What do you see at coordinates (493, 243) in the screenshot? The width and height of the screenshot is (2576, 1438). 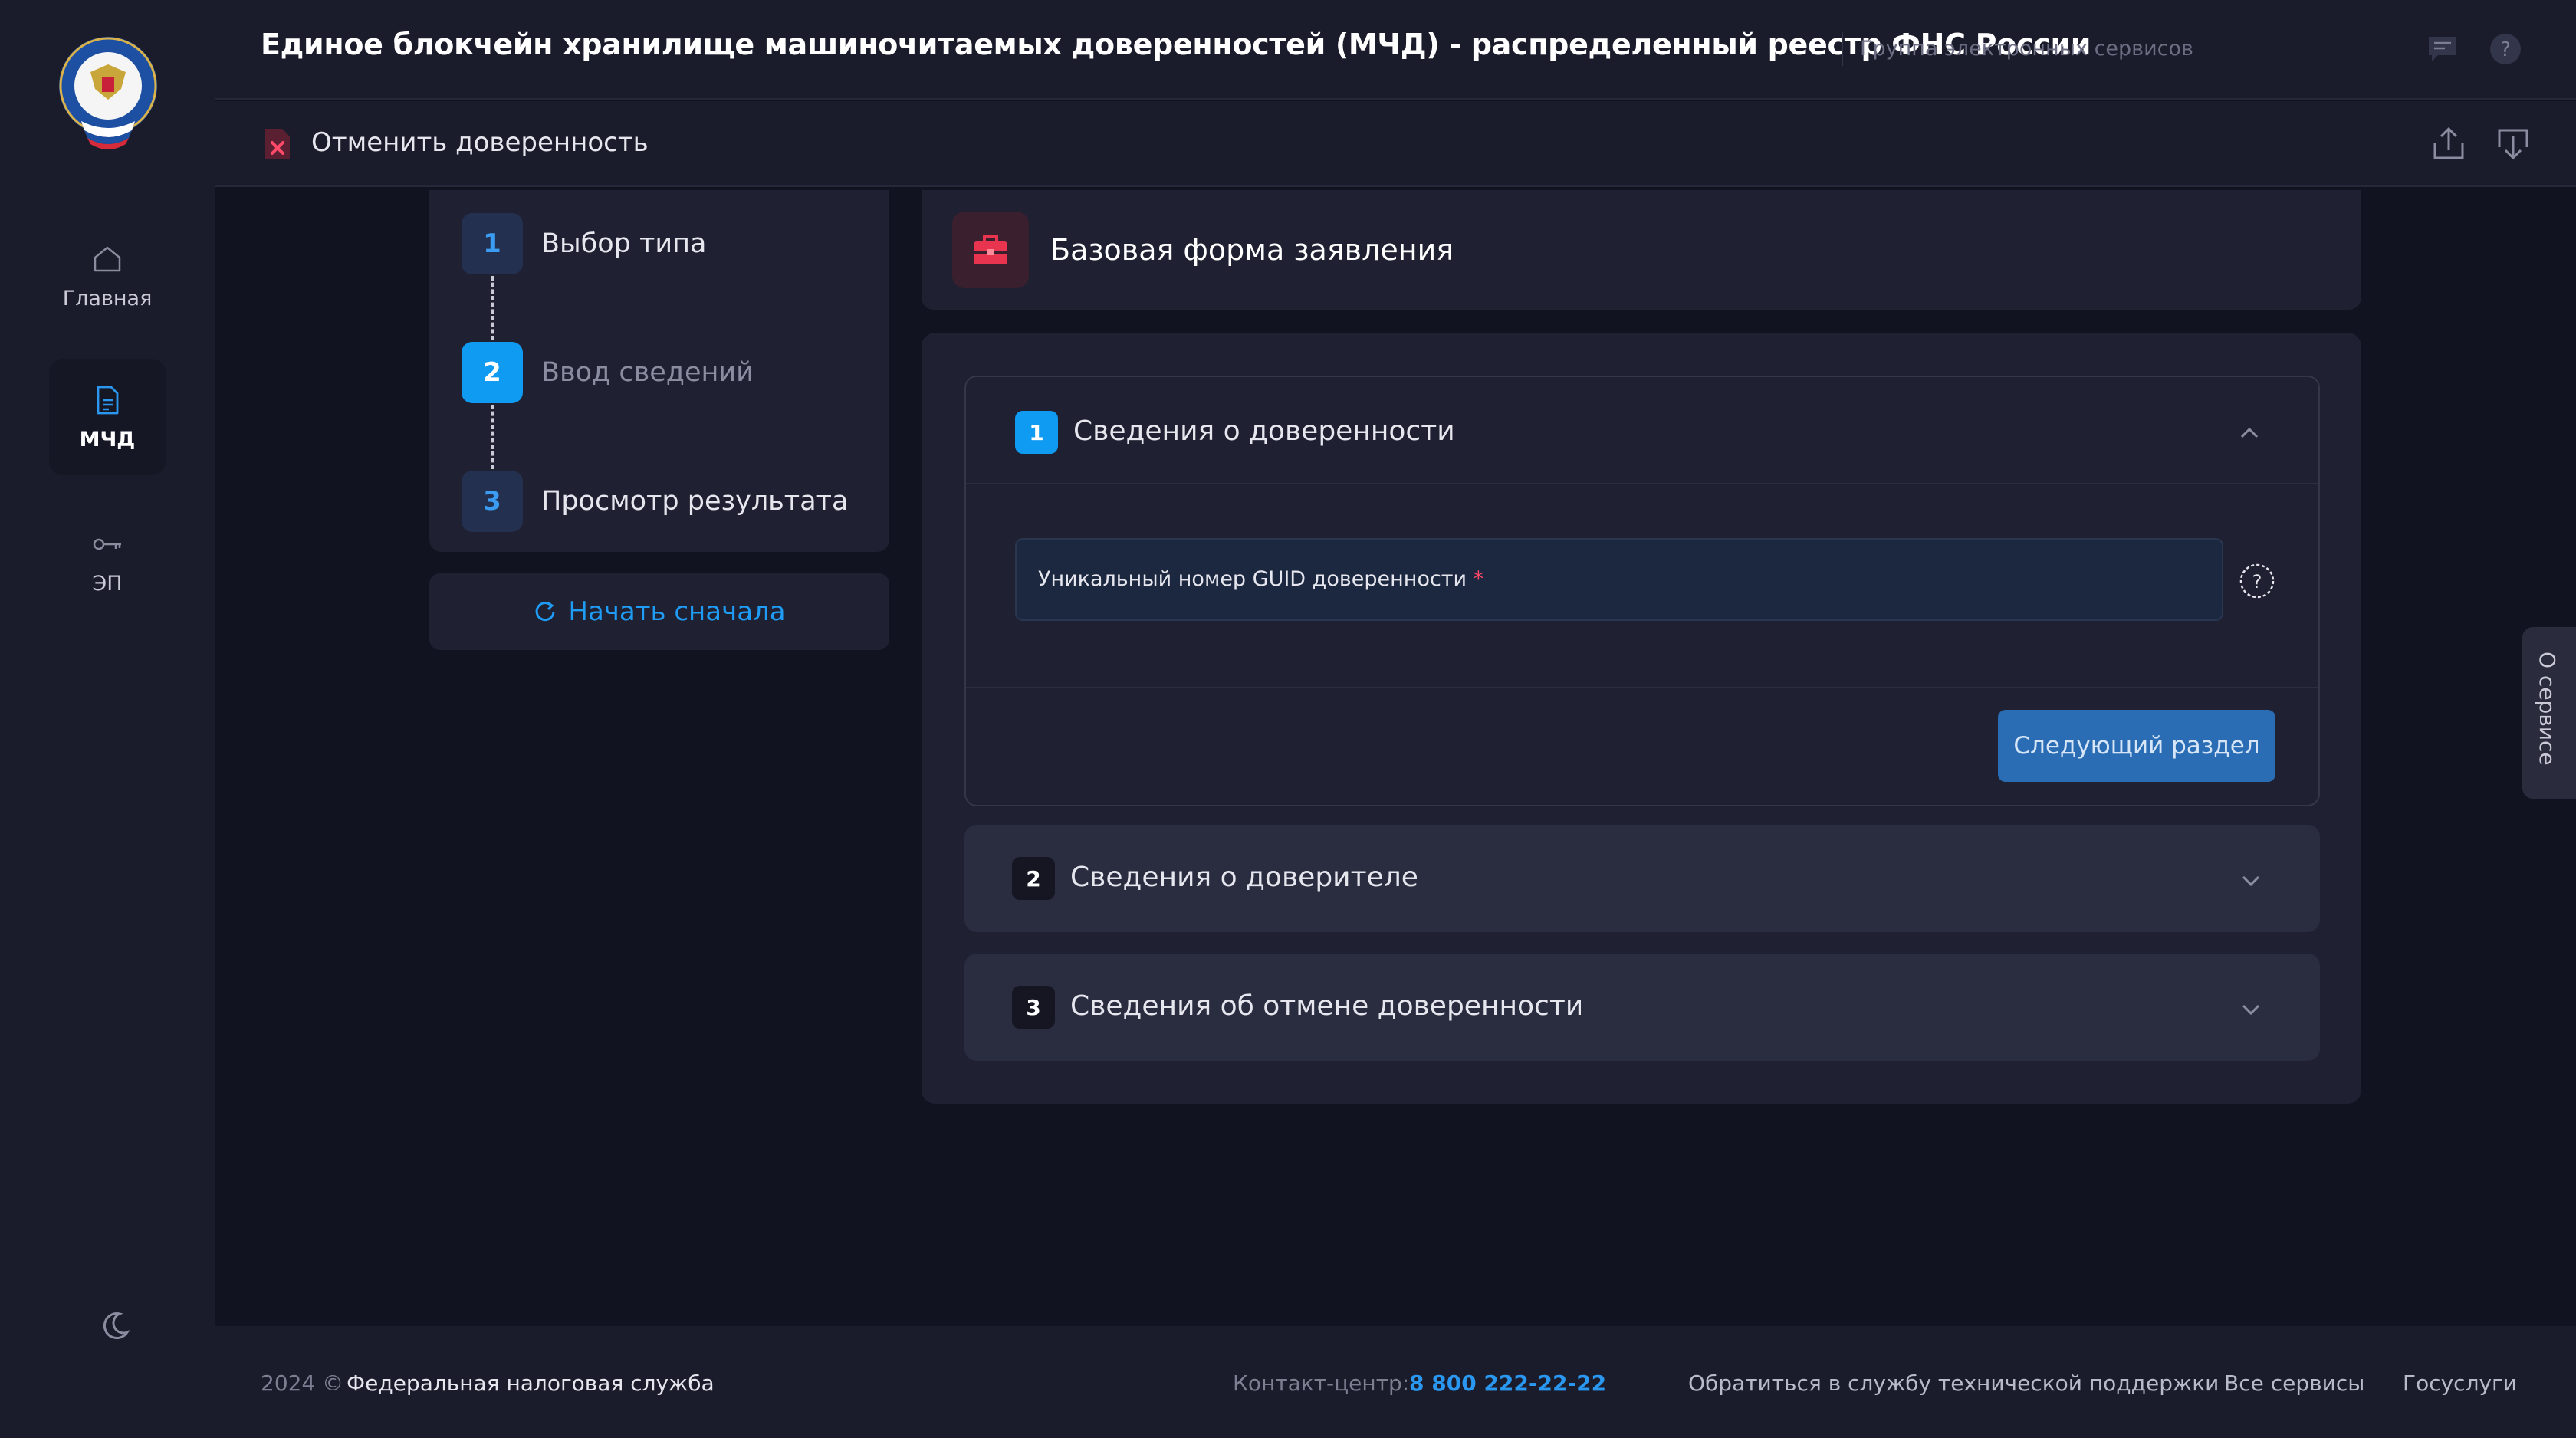 I see `step-number: 1` at bounding box center [493, 243].